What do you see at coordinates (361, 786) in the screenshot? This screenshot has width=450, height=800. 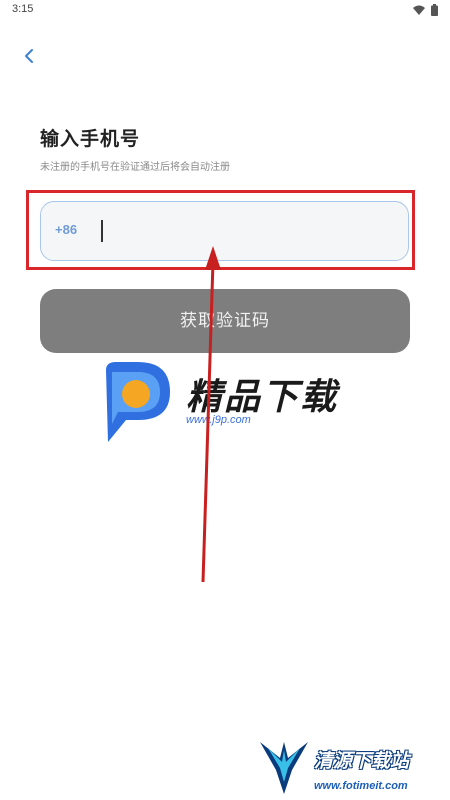 I see `watermark-fotimeit-url: www.fotimeit.com` at bounding box center [361, 786].